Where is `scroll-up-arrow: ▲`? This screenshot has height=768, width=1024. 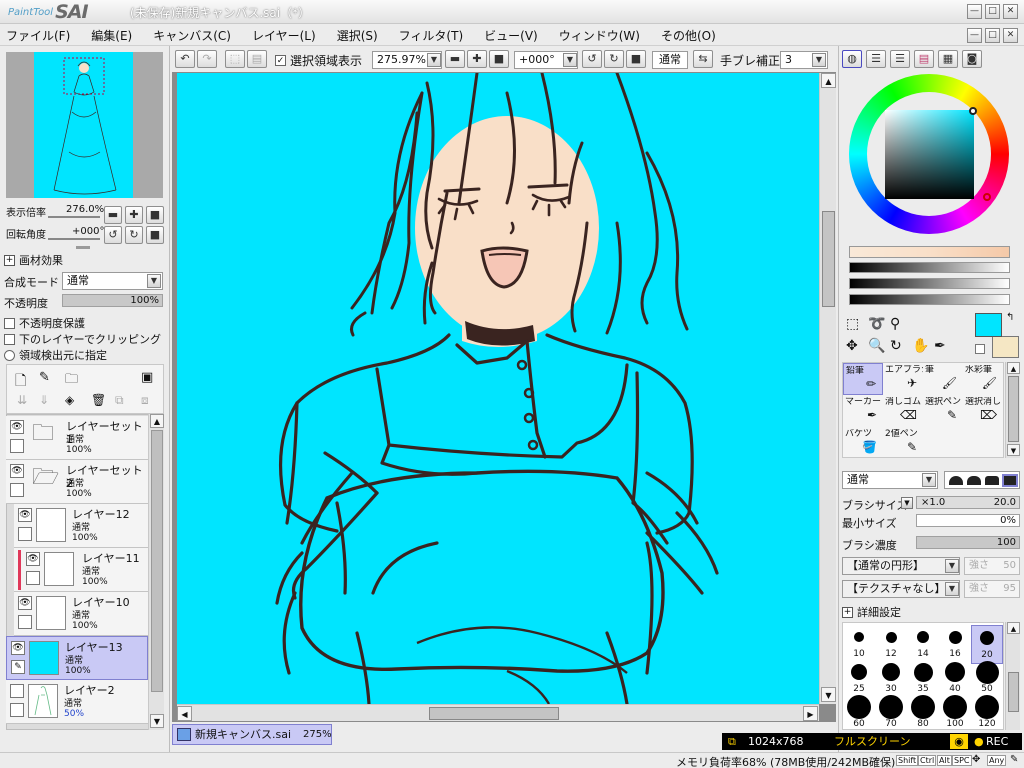
scroll-up-arrow: ▲ is located at coordinates (157, 421).